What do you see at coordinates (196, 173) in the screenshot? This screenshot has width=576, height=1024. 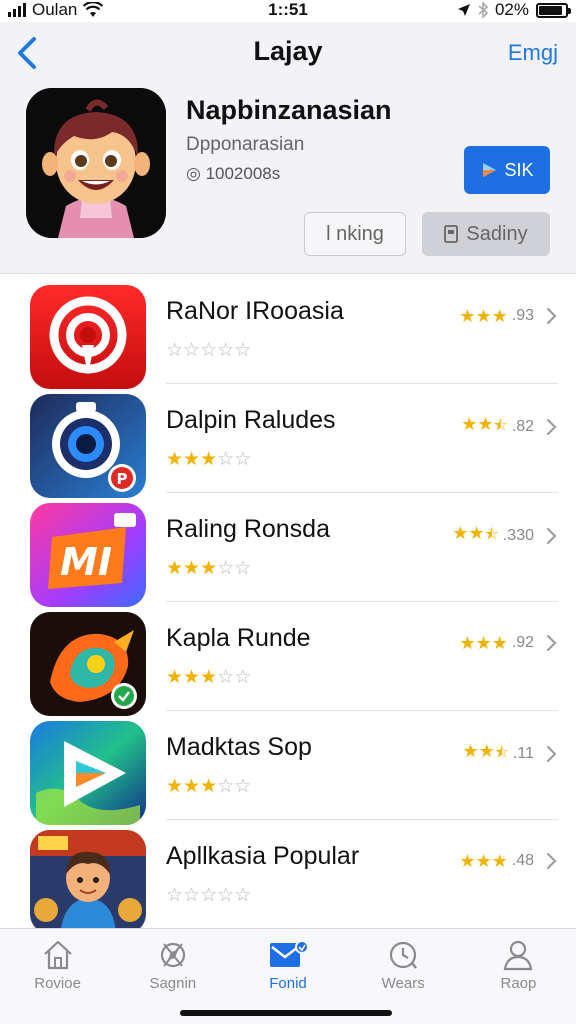 I see `download-icon: ◎` at bounding box center [196, 173].